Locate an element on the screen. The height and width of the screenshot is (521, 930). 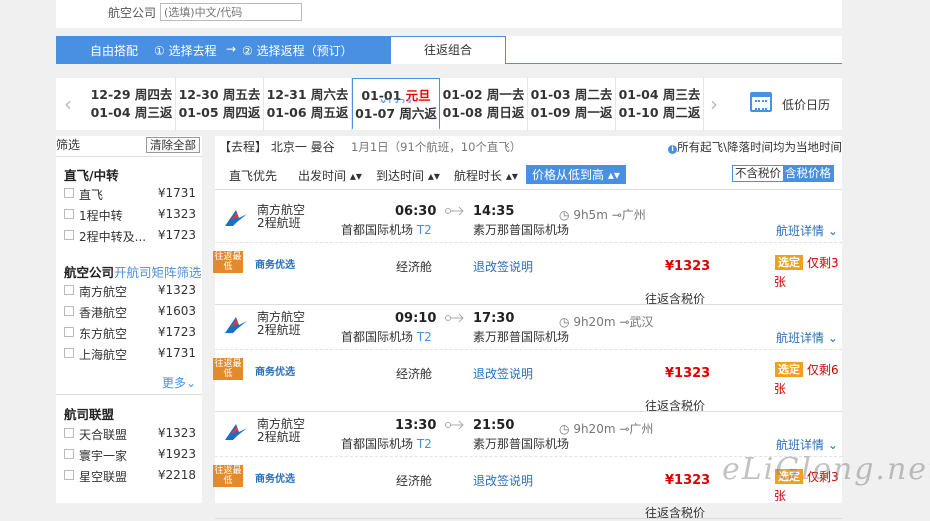
roundtrip-combo-tab: 往返组合 is located at coordinates (448, 50).